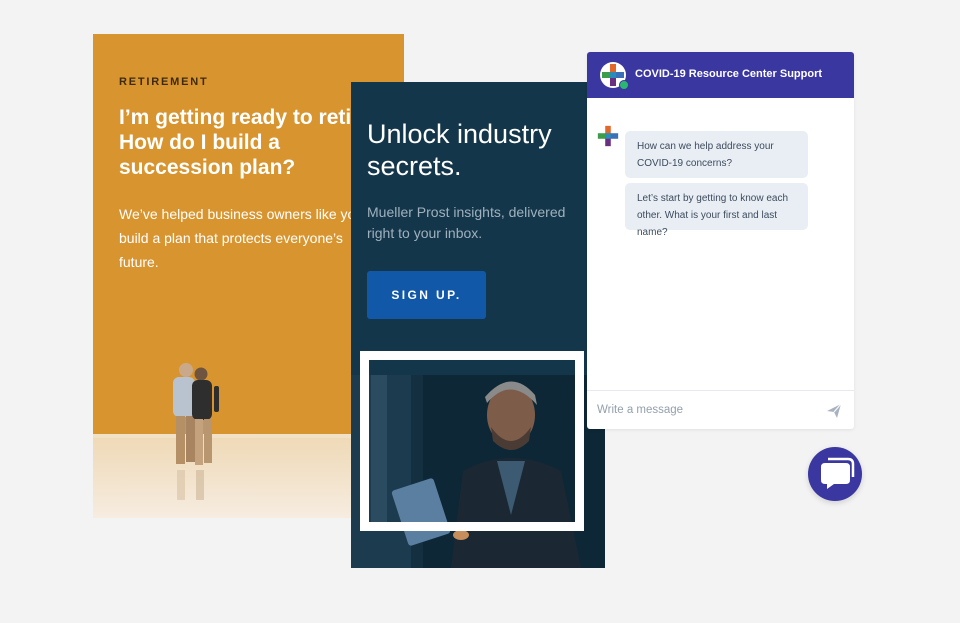 Image resolution: width=960 pixels, height=623 pixels. I want to click on chat-title: COVID-19 Resource Center Support, so click(729, 74).